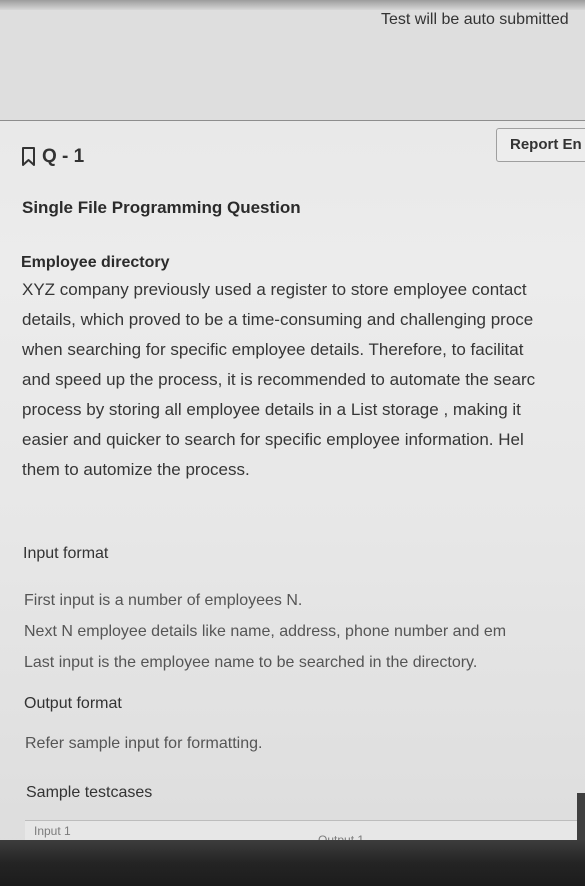 The height and width of the screenshot is (886, 585). What do you see at coordinates (540, 145) in the screenshot?
I see `report-error-button: Report En` at bounding box center [540, 145].